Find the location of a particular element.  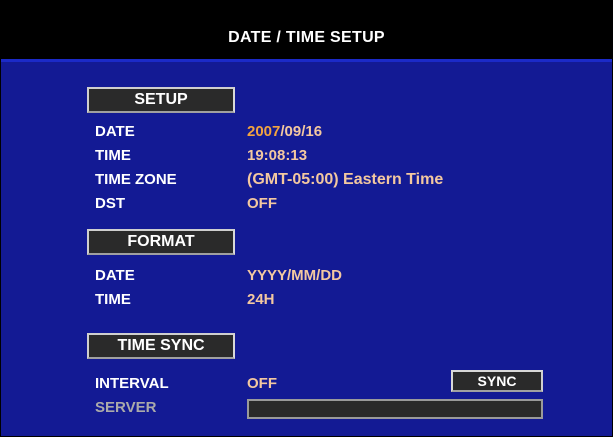

timezone-label: TIME ZONE is located at coordinates (136, 179).